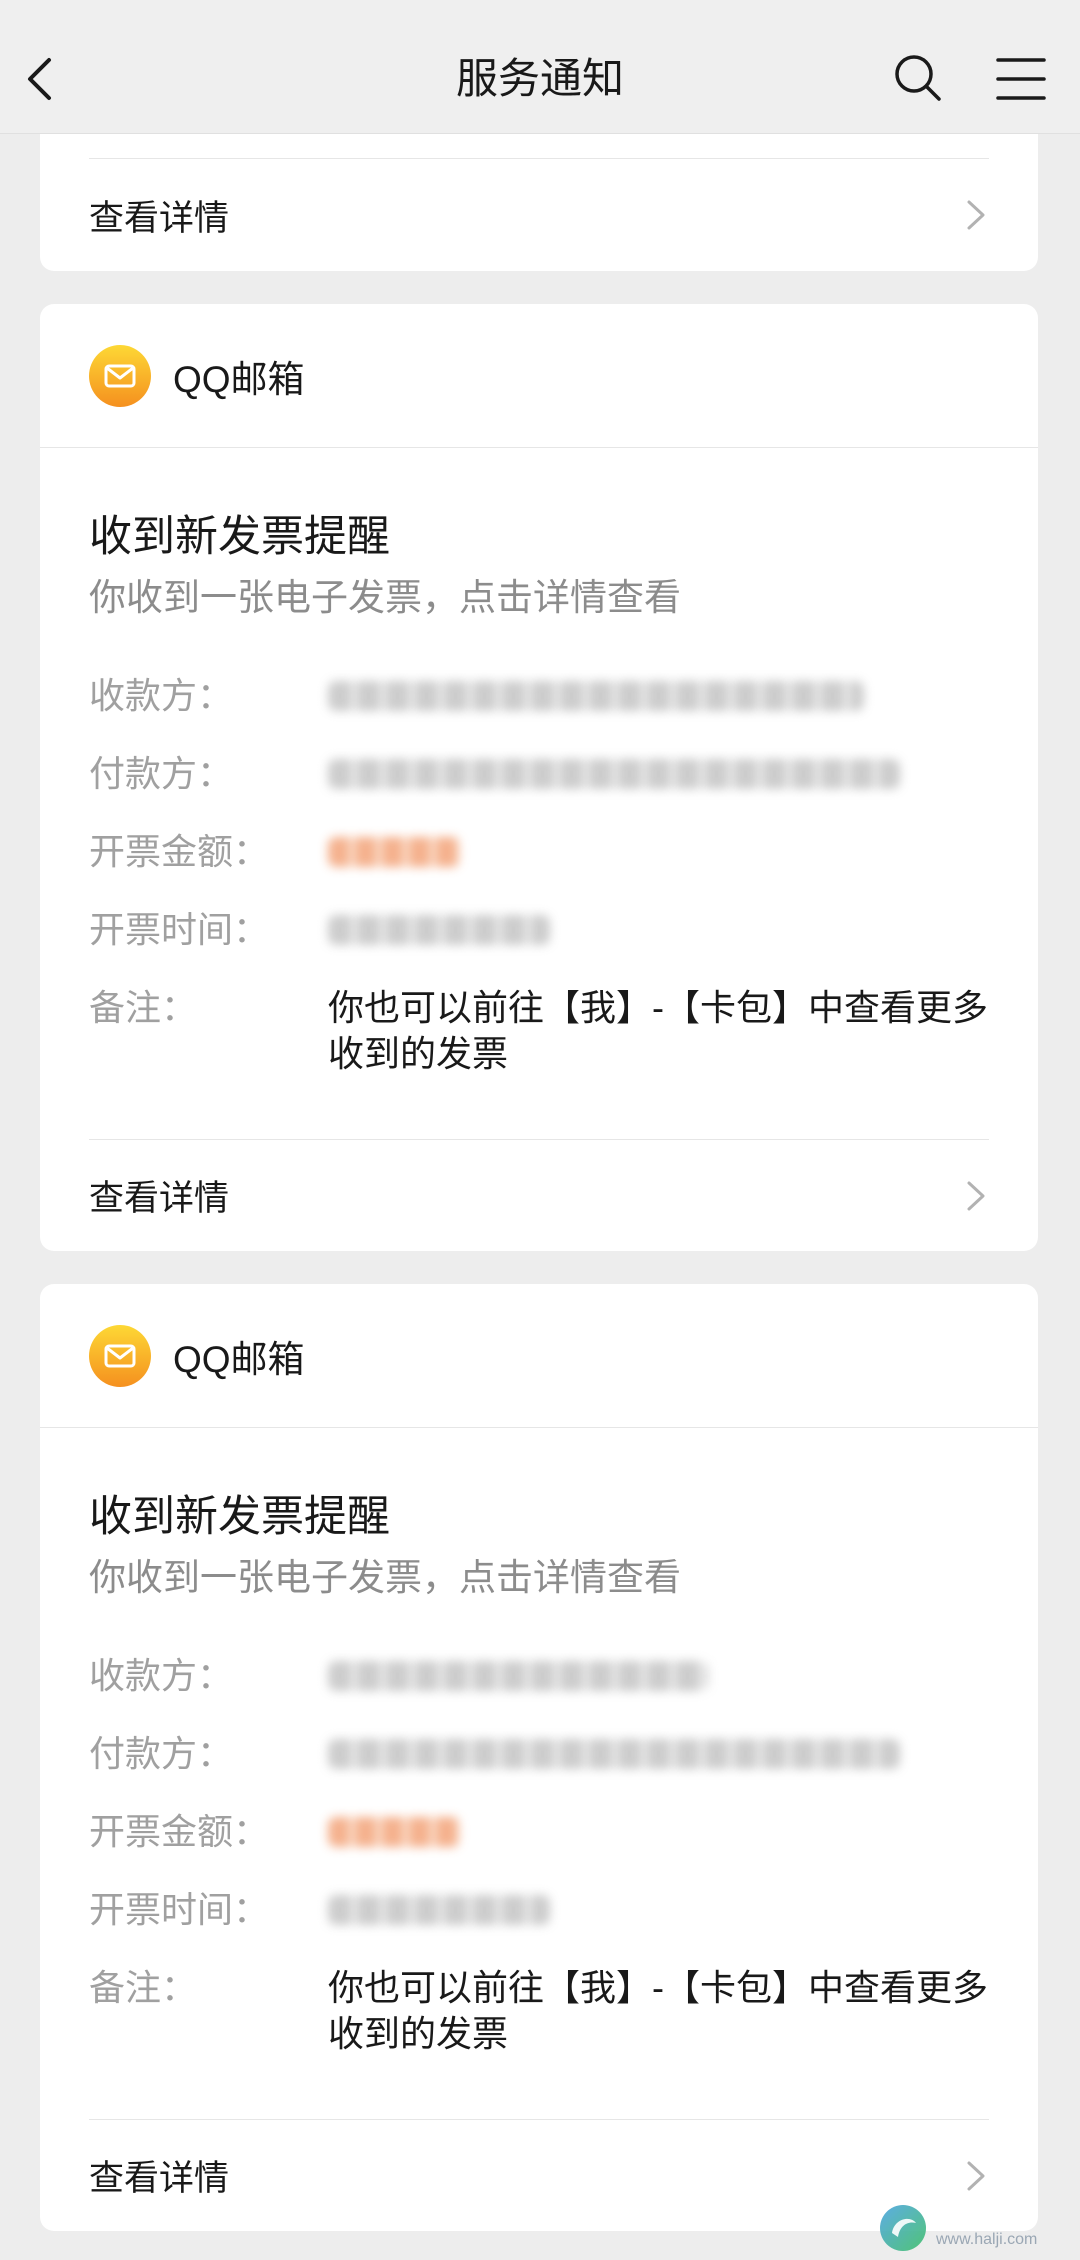 The image size is (1080, 2260). Describe the element at coordinates (1021, 79) in the screenshot. I see `menu-icon` at that location.